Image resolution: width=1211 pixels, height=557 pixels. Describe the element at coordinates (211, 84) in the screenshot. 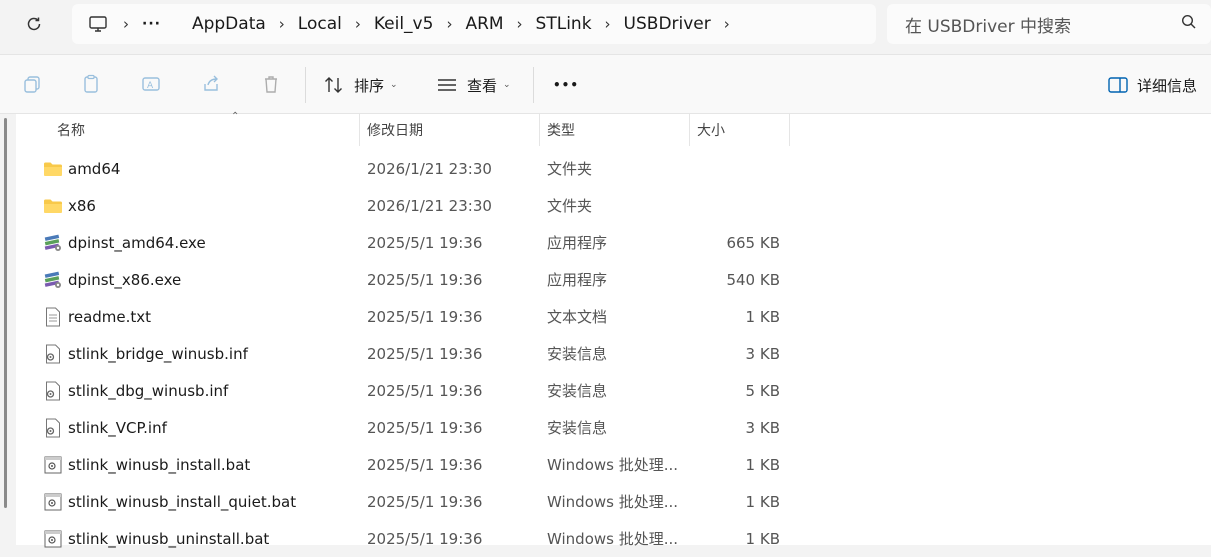

I see `share-icon` at that location.